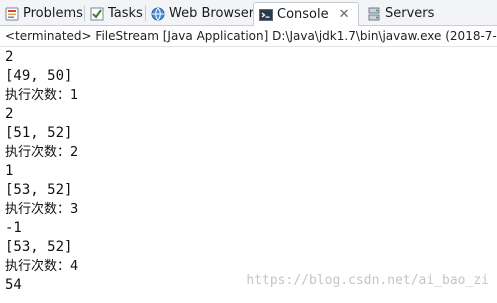 This screenshot has height=303, width=497. Describe the element at coordinates (125, 13) in the screenshot. I see `tab-tasks-label: Tasks` at that location.